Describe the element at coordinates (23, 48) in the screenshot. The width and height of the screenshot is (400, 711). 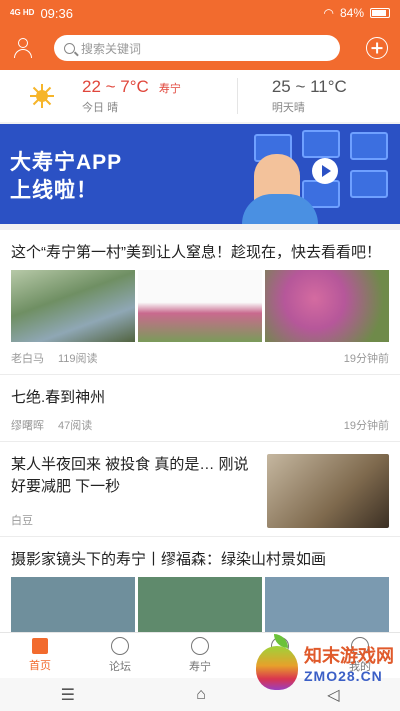
I see `user-icon` at that location.